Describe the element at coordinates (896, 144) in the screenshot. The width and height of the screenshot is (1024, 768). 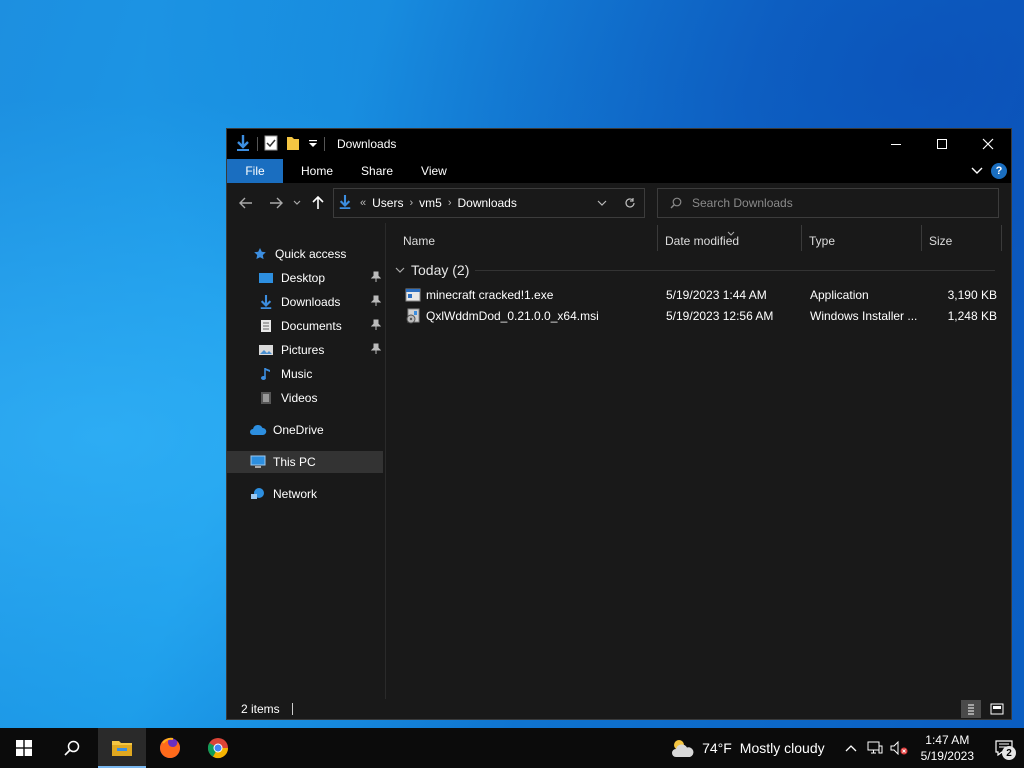
I see `minimize-button` at that location.